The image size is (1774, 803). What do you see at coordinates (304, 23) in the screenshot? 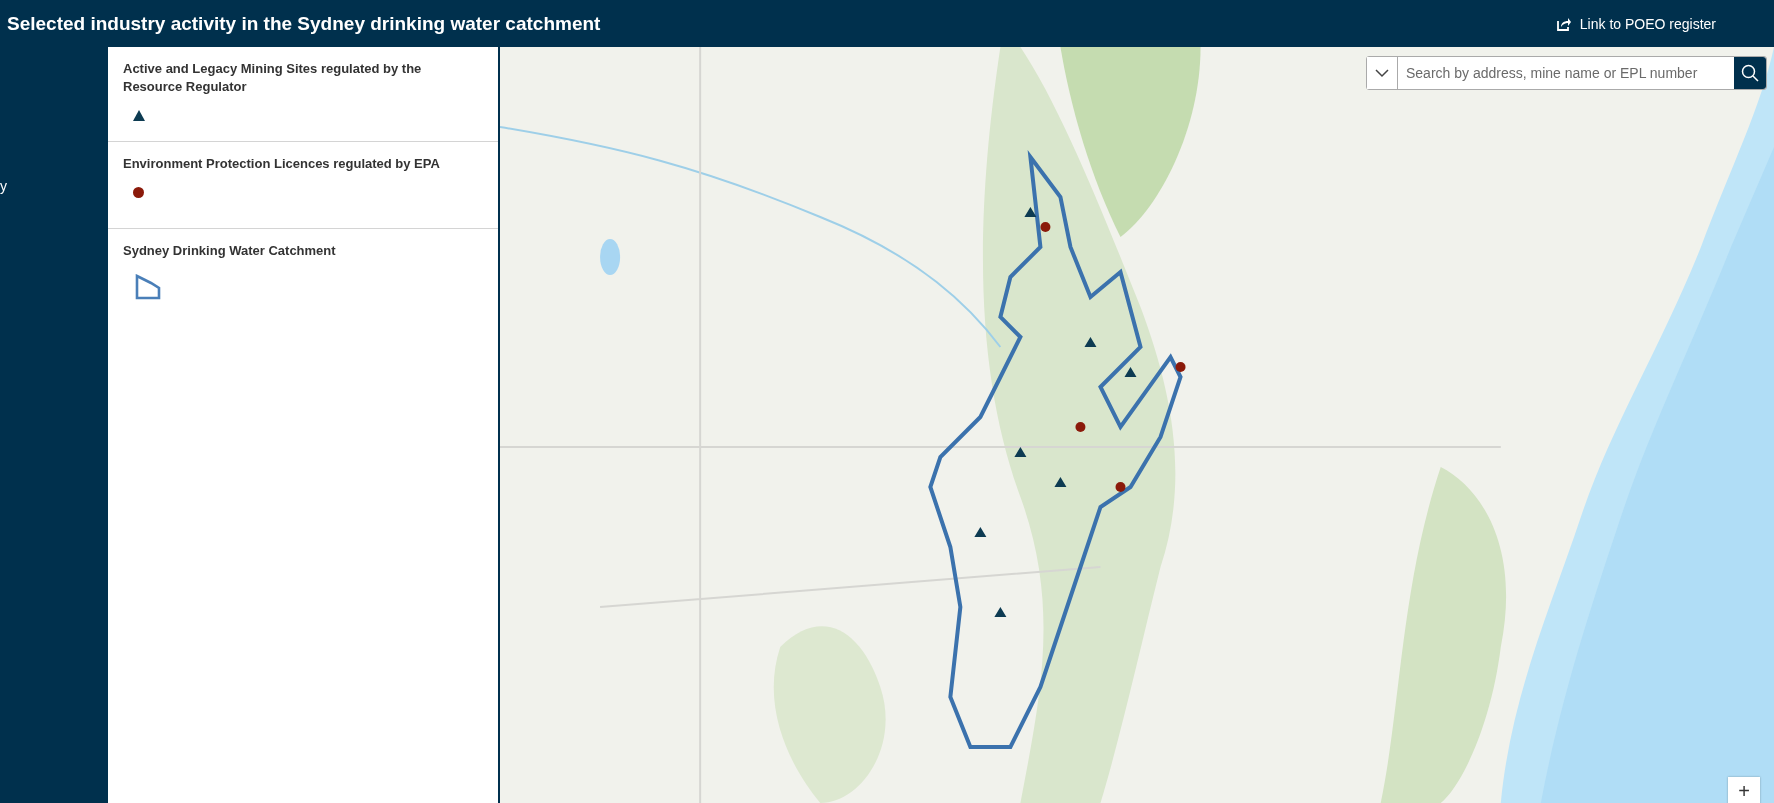
I see `page-title: Selected industry activity in the Sydney drinking water catchment` at bounding box center [304, 23].